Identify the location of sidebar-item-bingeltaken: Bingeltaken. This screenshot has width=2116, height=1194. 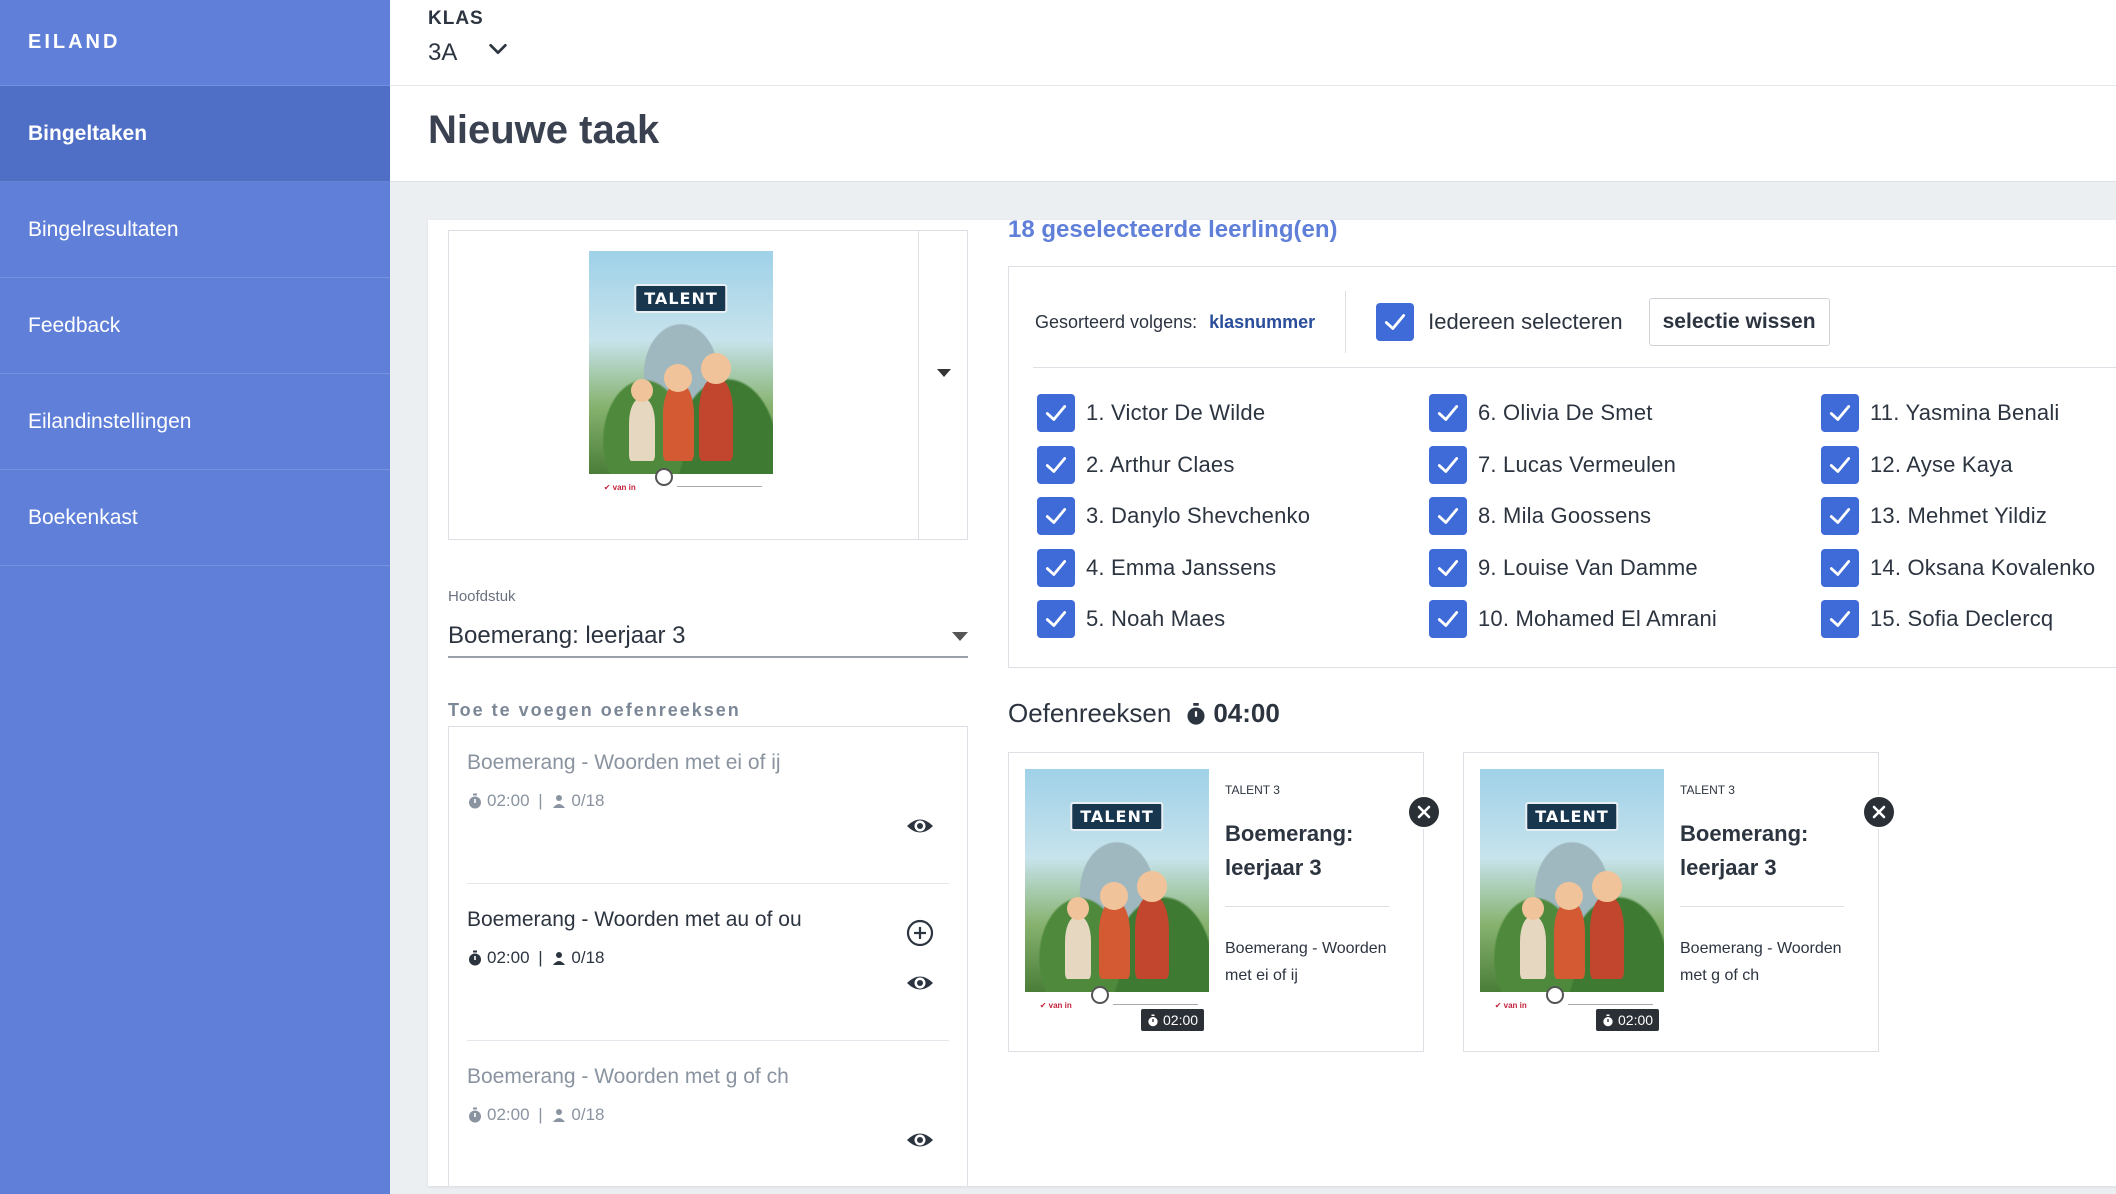
(195, 134).